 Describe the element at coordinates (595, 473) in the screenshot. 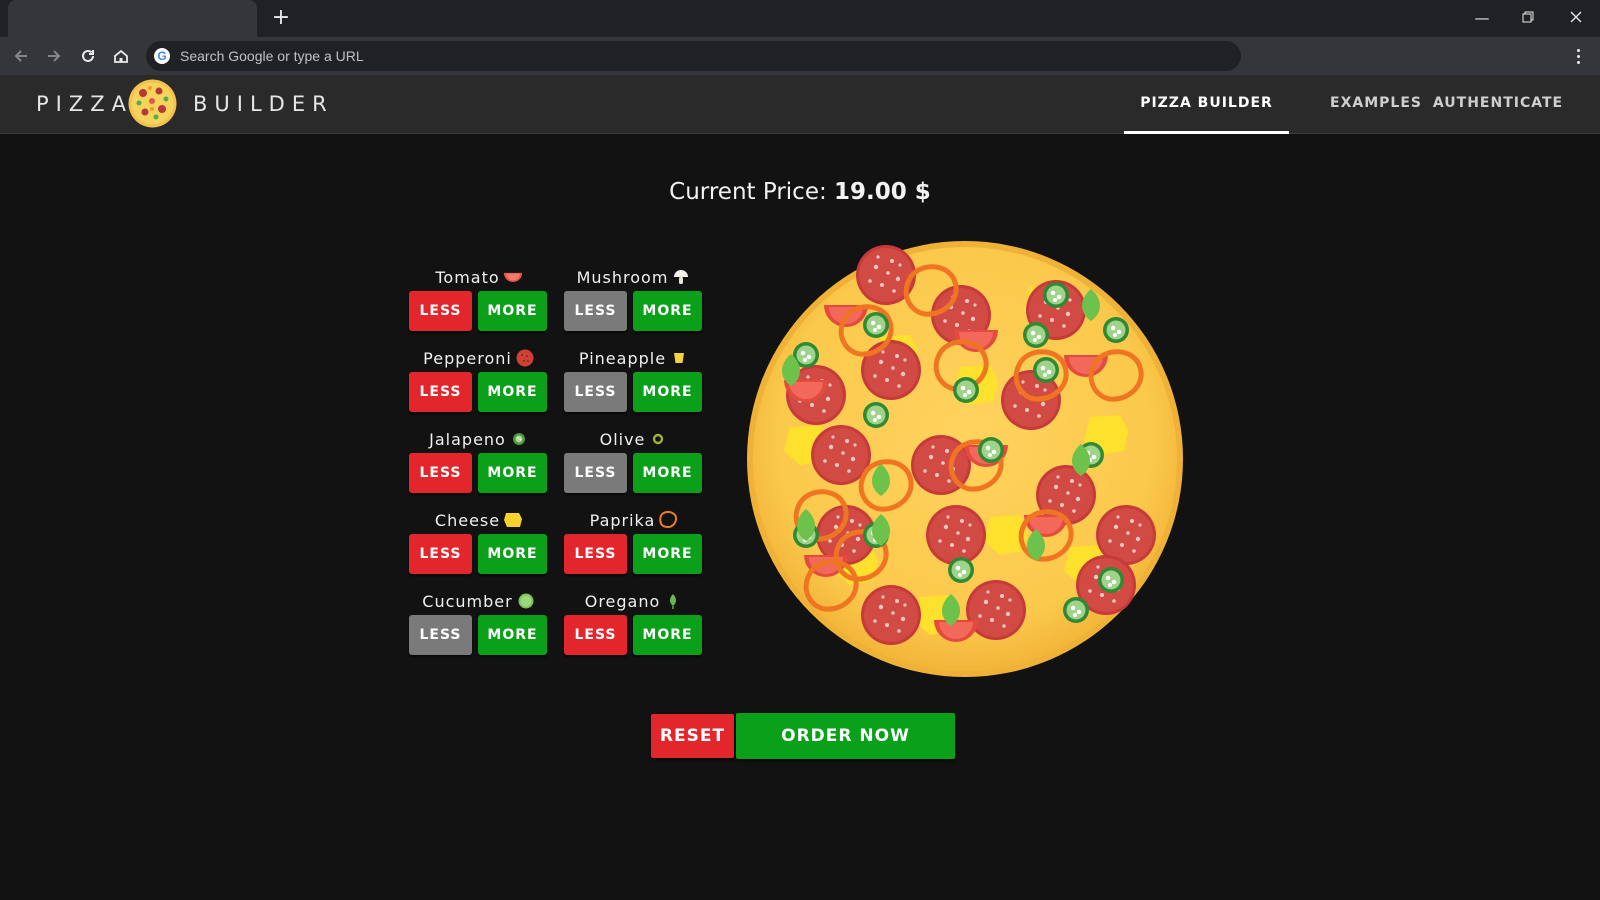

I see `olive-less-button: LESS` at that location.